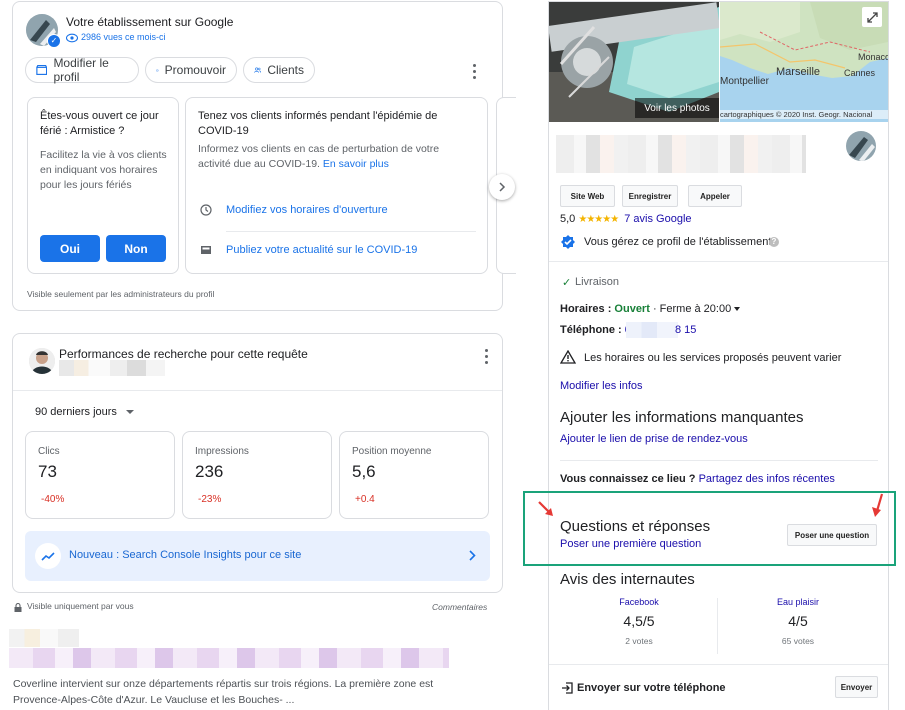 The image size is (905, 710). What do you see at coordinates (567, 689) in the screenshot?
I see `send-to-phone-icon` at bounding box center [567, 689].